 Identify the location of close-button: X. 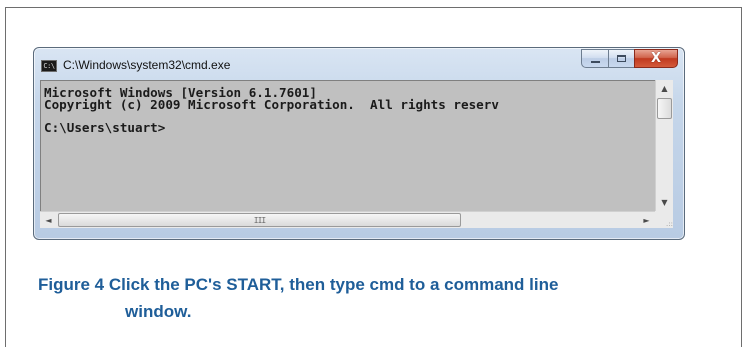
(656, 58).